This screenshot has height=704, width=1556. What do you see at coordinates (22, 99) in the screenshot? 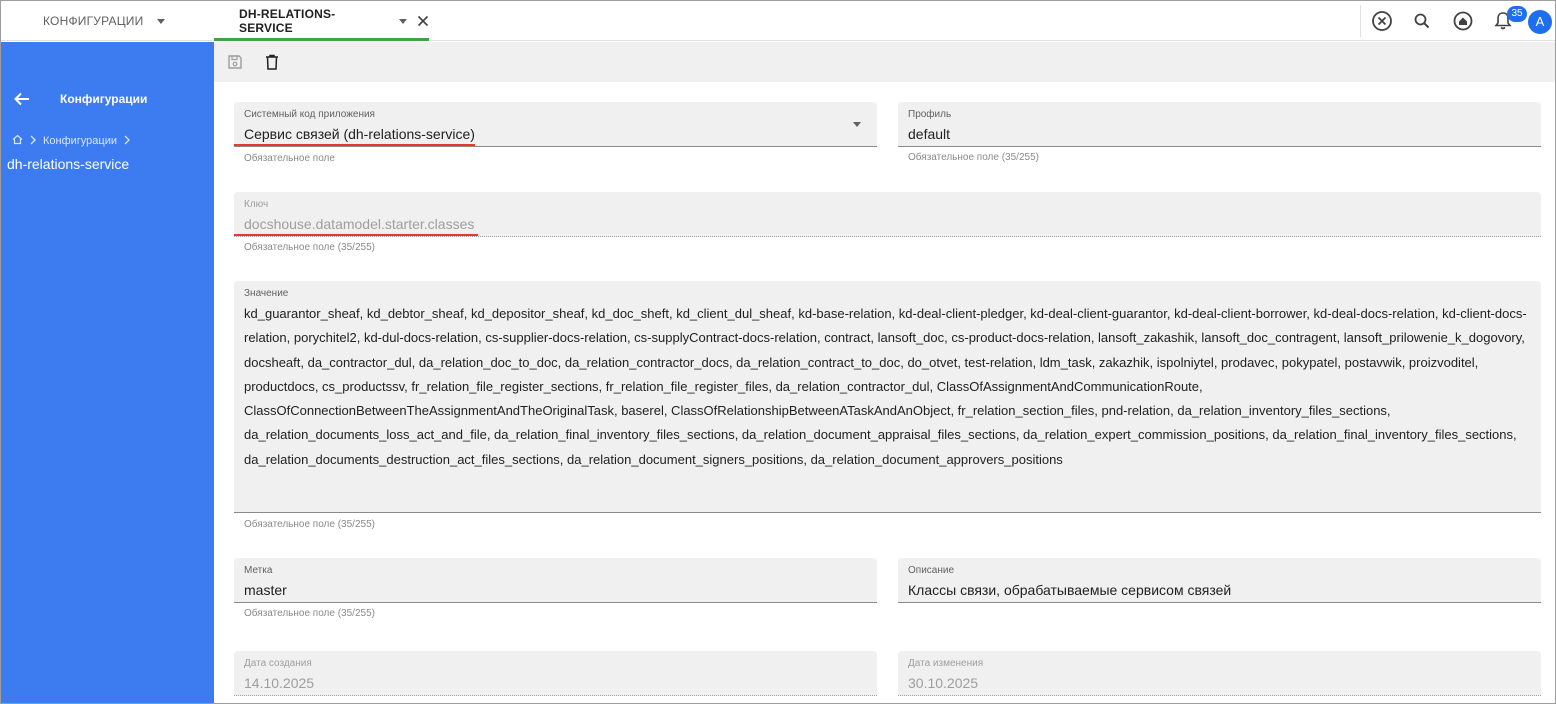
I see `back-arrow-icon` at bounding box center [22, 99].